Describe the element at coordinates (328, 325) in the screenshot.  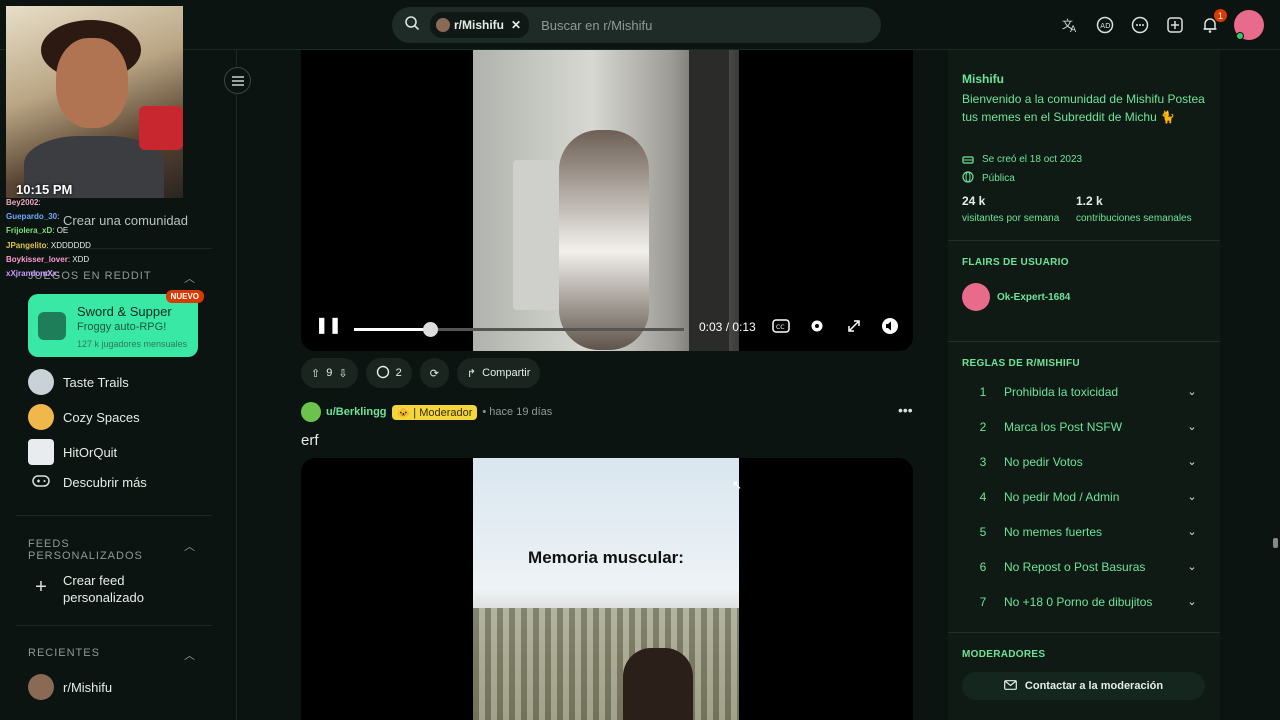
I see `pause-icon: ❚❚` at that location.